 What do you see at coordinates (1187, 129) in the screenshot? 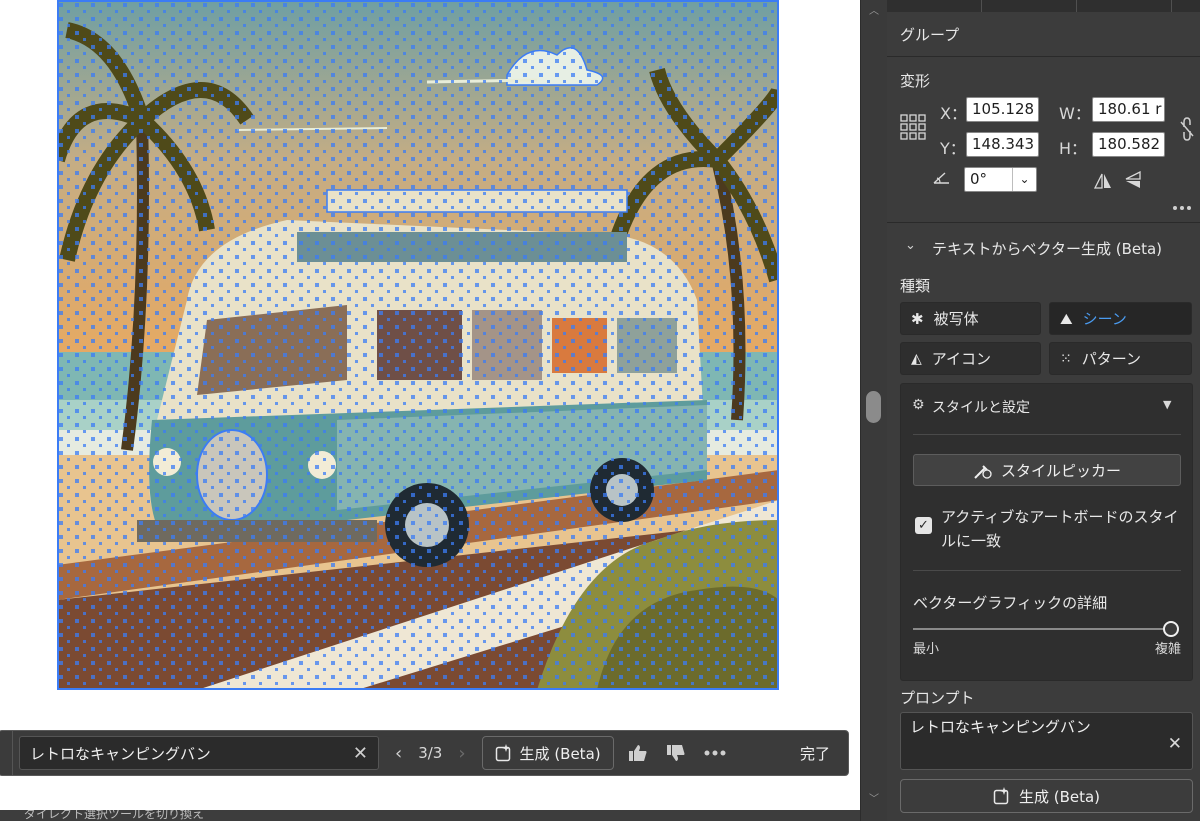
I see `constrain-proportions-icon` at bounding box center [1187, 129].